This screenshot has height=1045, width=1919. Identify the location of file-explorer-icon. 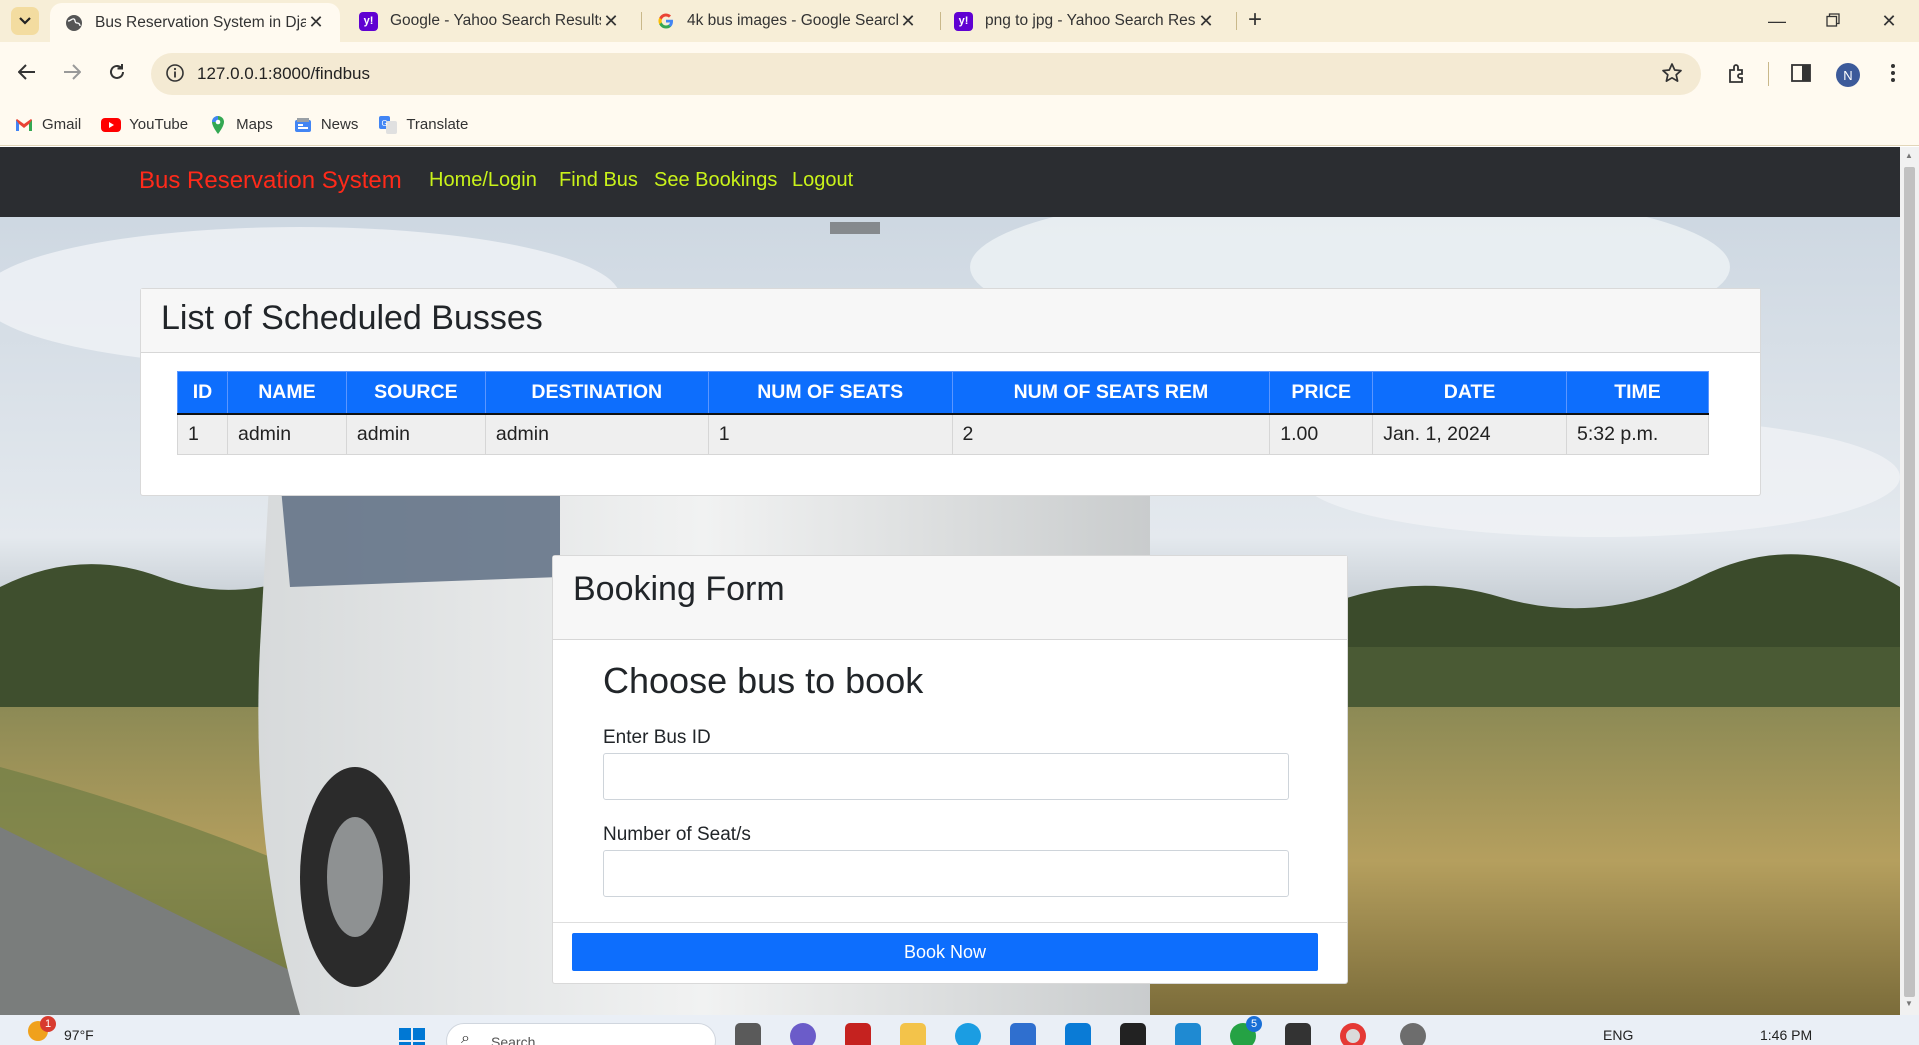
(913, 1034).